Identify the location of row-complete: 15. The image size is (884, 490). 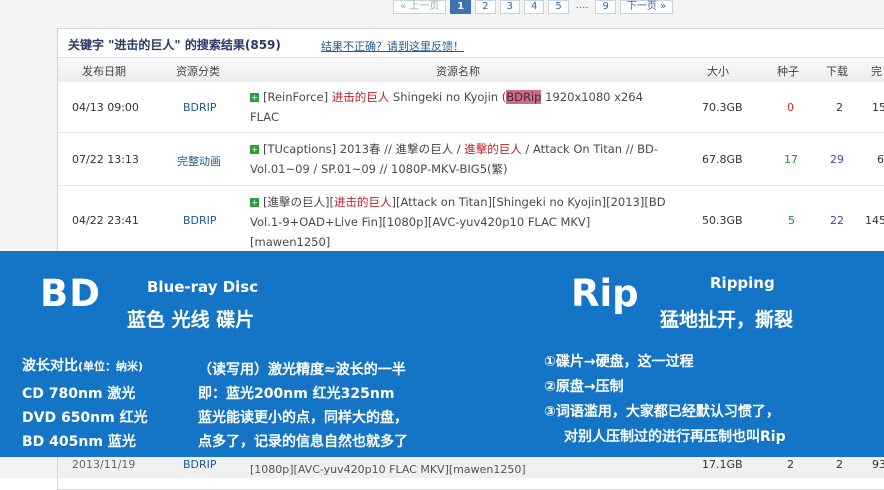
(878, 107).